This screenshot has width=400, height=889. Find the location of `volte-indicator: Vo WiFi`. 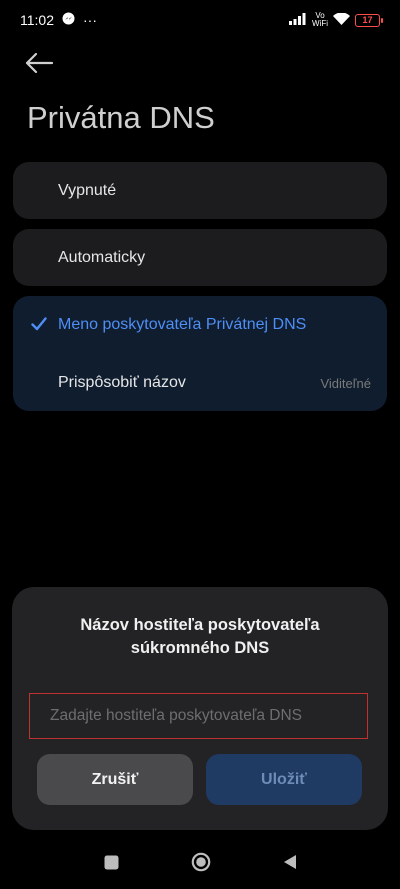

volte-indicator: Vo WiFi is located at coordinates (320, 20).